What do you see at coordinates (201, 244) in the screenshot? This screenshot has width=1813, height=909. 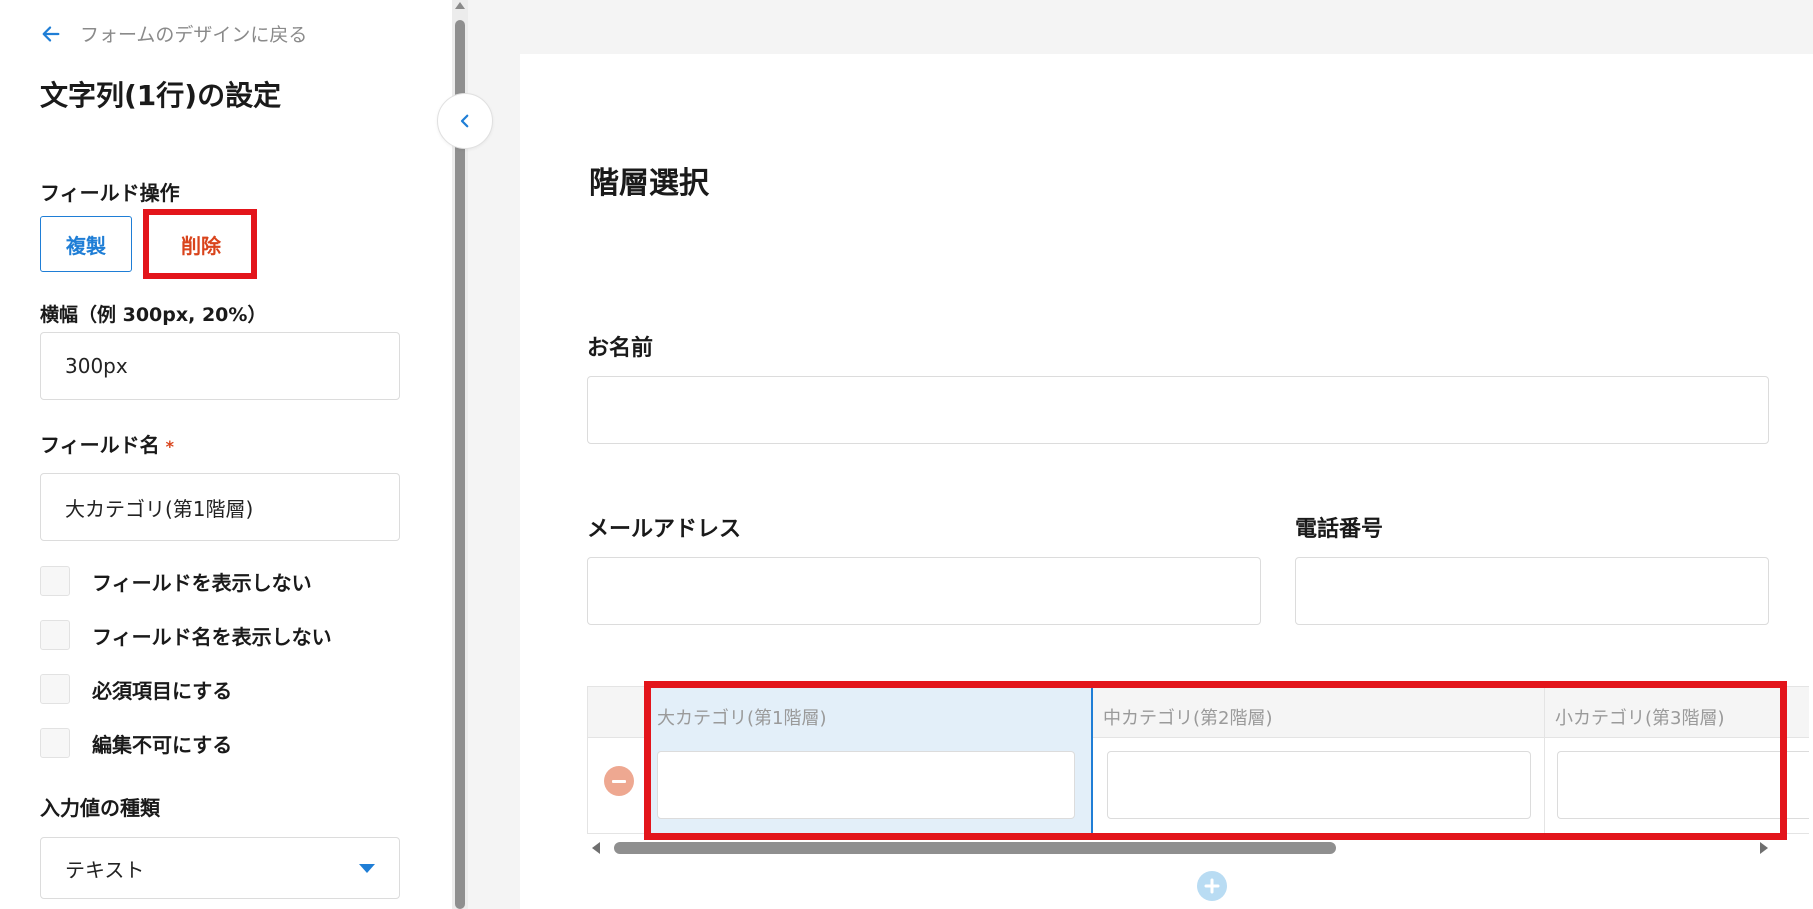 I see `delete-button: 削除` at bounding box center [201, 244].